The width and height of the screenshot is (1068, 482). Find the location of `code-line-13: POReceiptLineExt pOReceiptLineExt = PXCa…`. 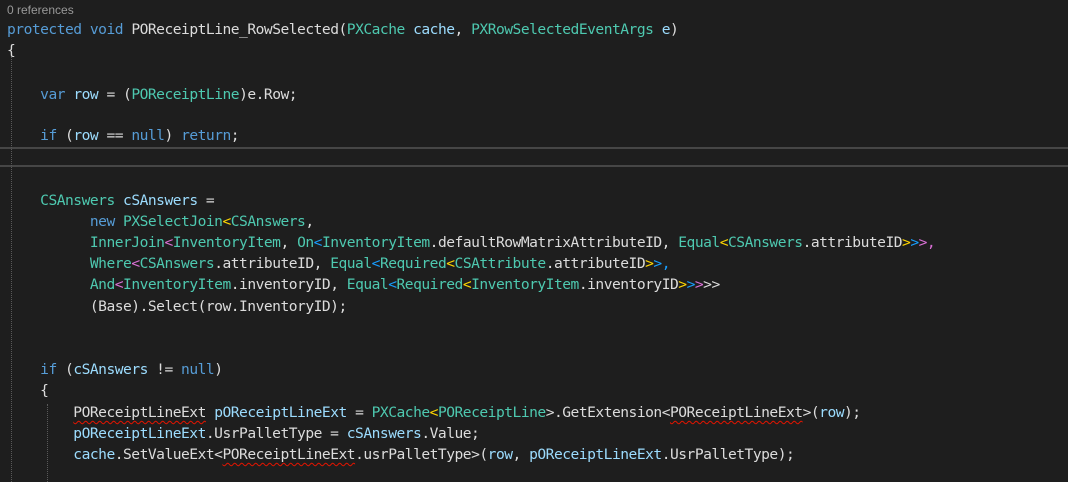

code-line-13: POReceiptLineExt pOReceiptLineExt = PXCa… is located at coordinates (434, 412).